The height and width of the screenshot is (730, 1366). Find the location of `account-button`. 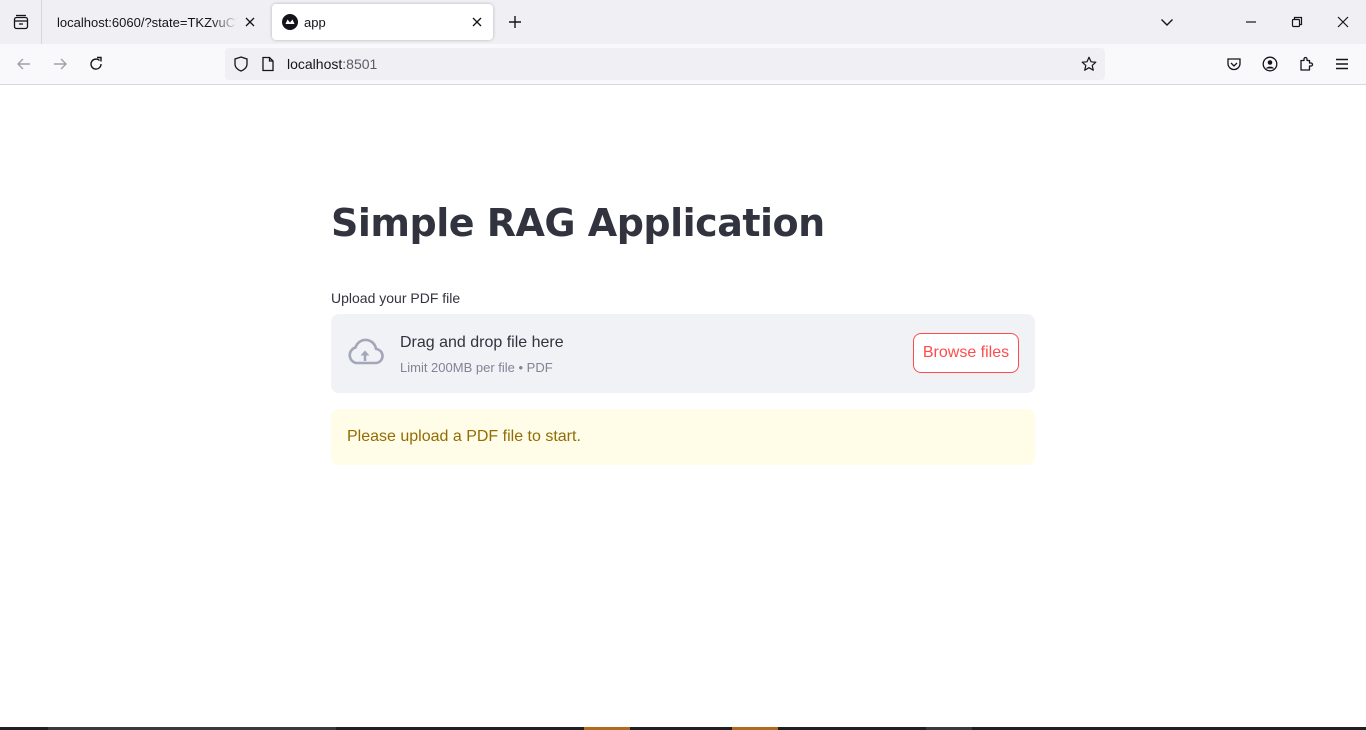

account-button is located at coordinates (1270, 64).